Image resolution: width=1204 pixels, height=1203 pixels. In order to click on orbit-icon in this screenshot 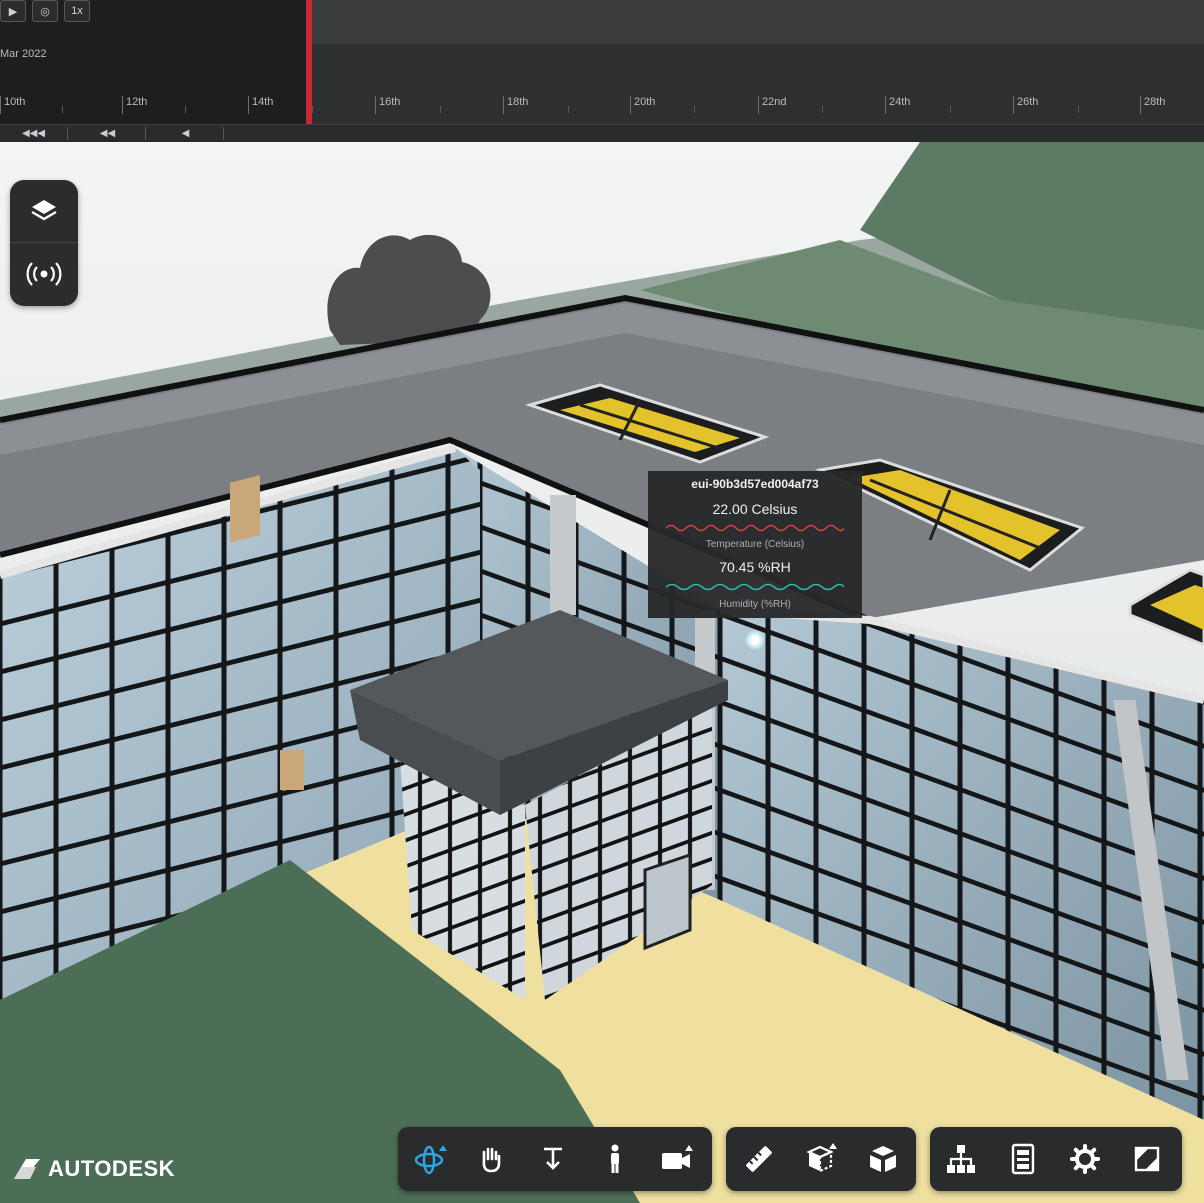, I will do `click(430, 1160)`.